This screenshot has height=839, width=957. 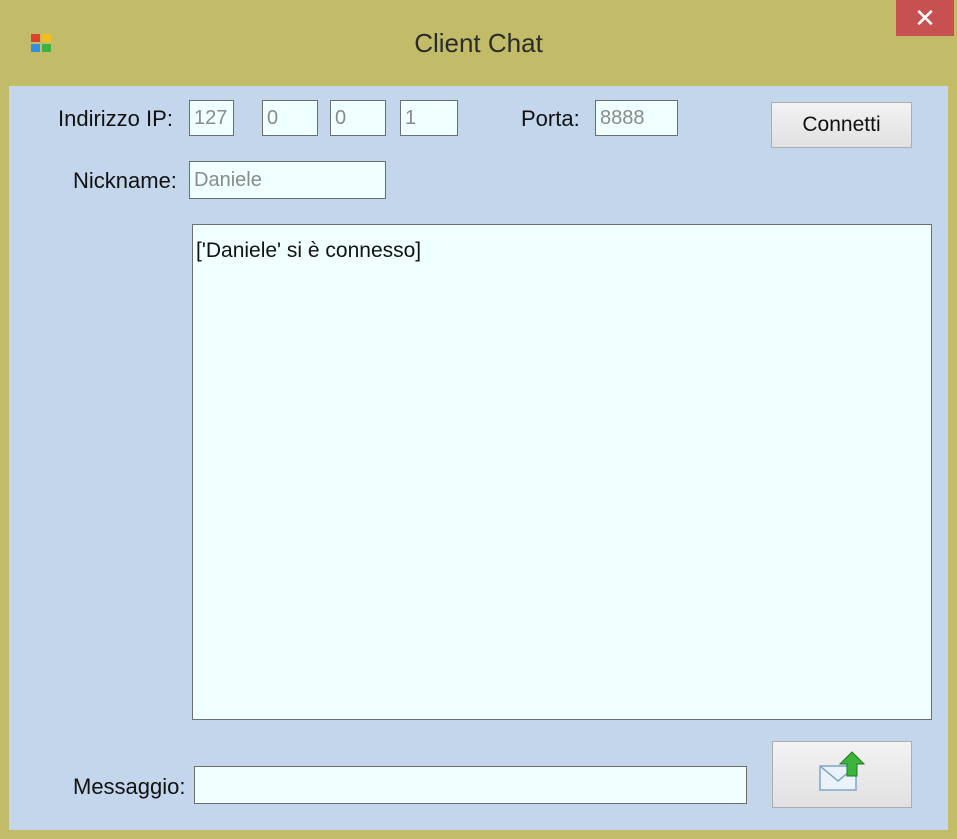 I want to click on chat-line: ['Daniele' si è connesso], so click(x=309, y=250).